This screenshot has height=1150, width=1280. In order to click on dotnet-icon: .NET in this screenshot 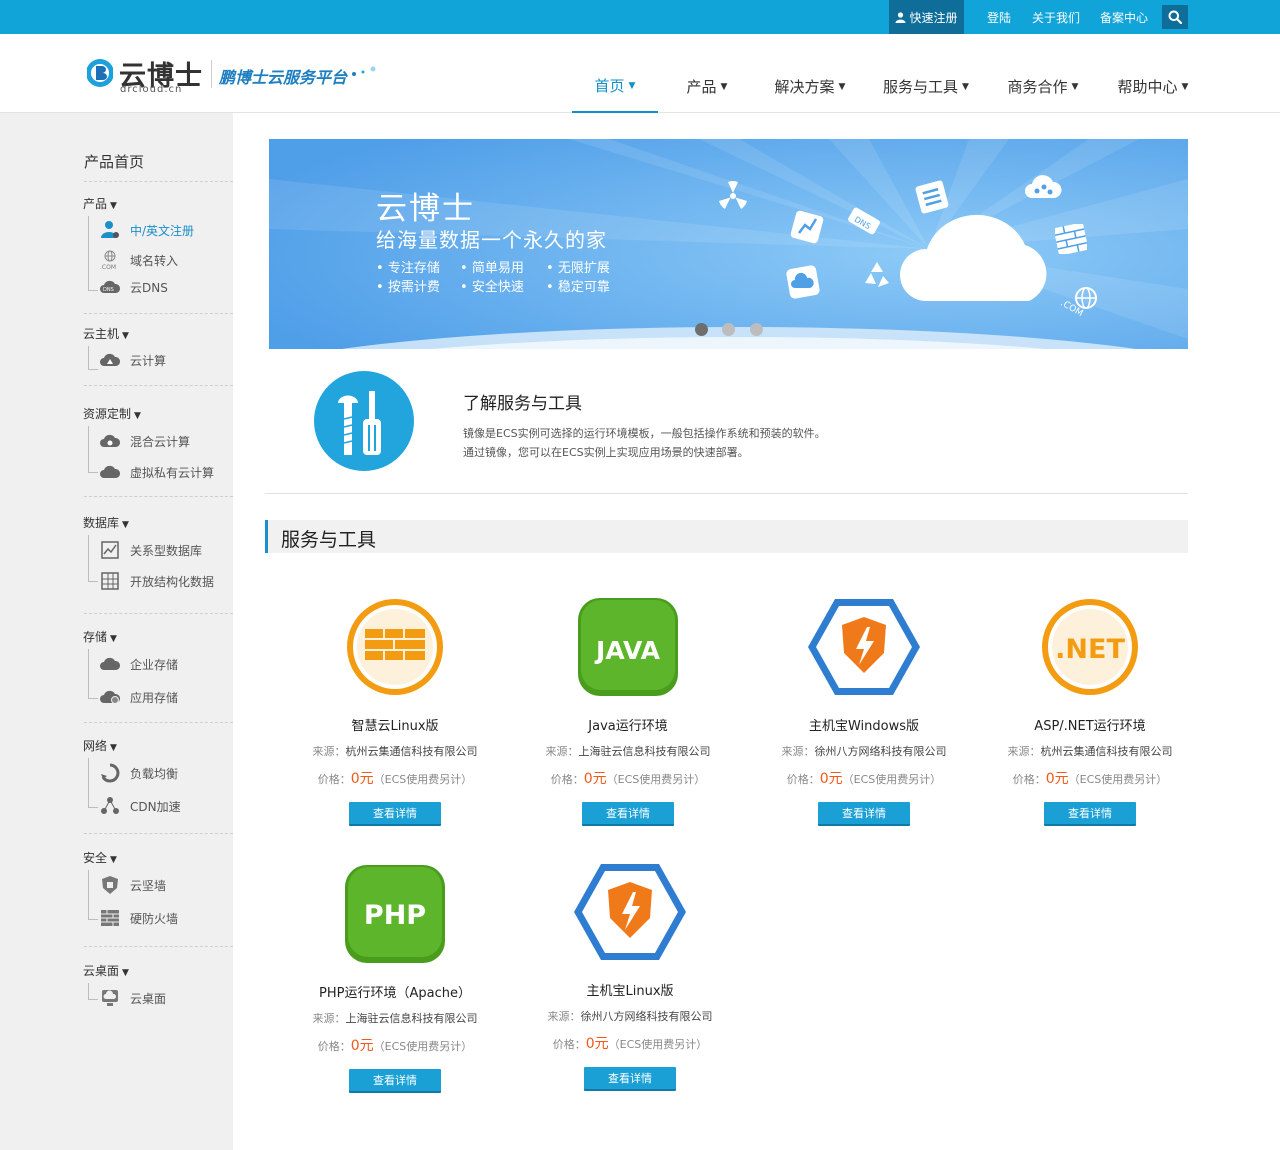, I will do `click(1090, 647)`.